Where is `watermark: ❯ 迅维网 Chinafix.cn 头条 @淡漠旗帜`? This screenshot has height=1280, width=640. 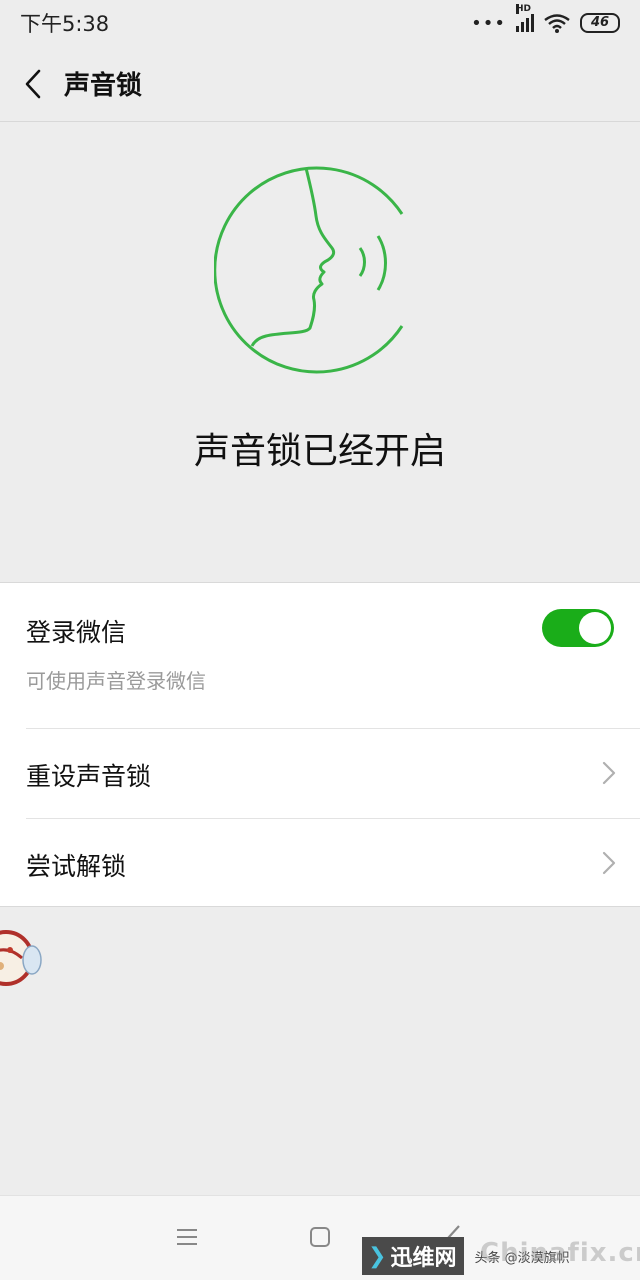 watermark: ❯ 迅维网 Chinafix.cn 头条 @淡漠旗帜 is located at coordinates (501, 1256).